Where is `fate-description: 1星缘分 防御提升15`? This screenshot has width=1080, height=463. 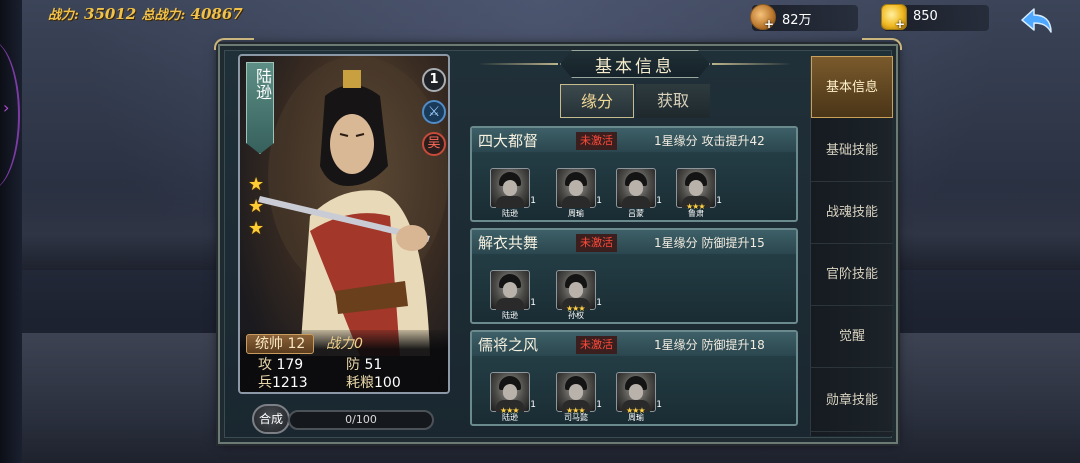
fate-description: 1星缘分 防御提升15 is located at coordinates (709, 243).